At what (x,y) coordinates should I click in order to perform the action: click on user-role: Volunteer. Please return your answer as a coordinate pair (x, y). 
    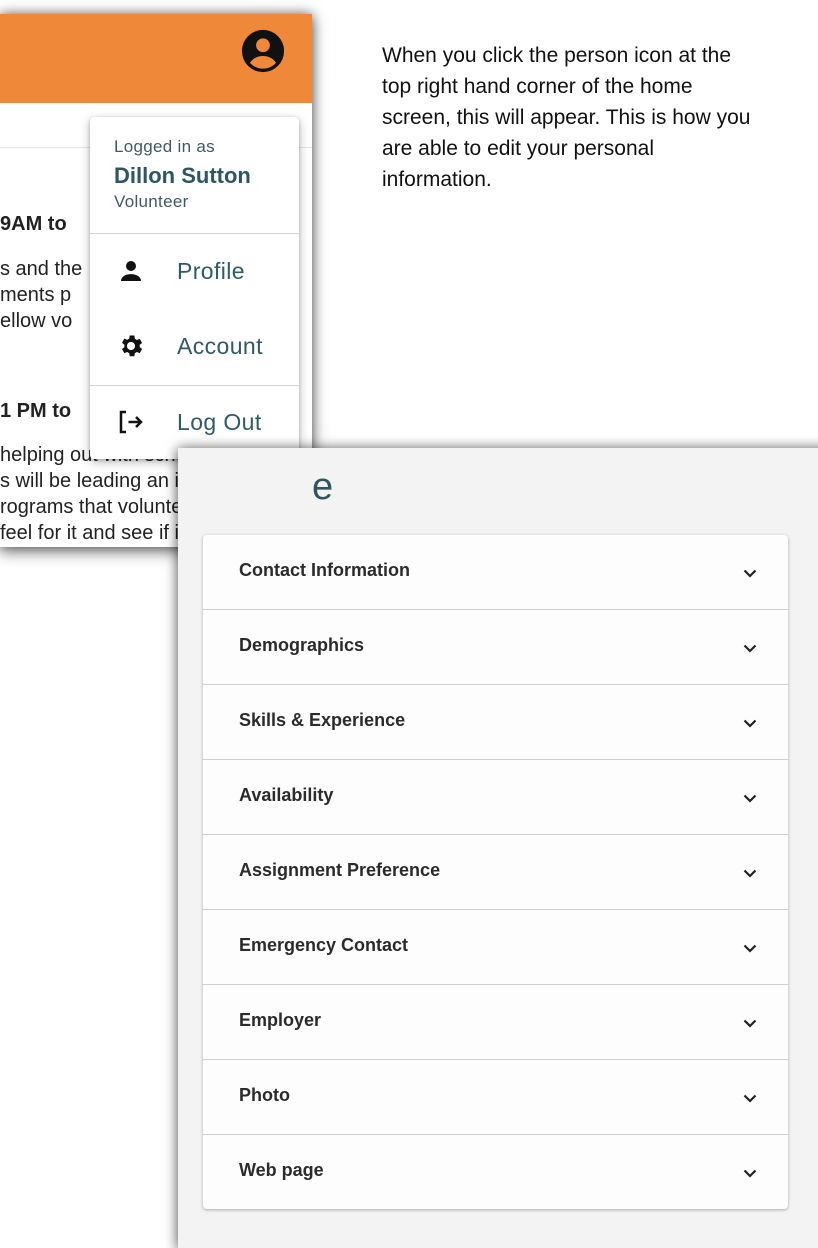
    Looking at the image, I should click on (151, 201).